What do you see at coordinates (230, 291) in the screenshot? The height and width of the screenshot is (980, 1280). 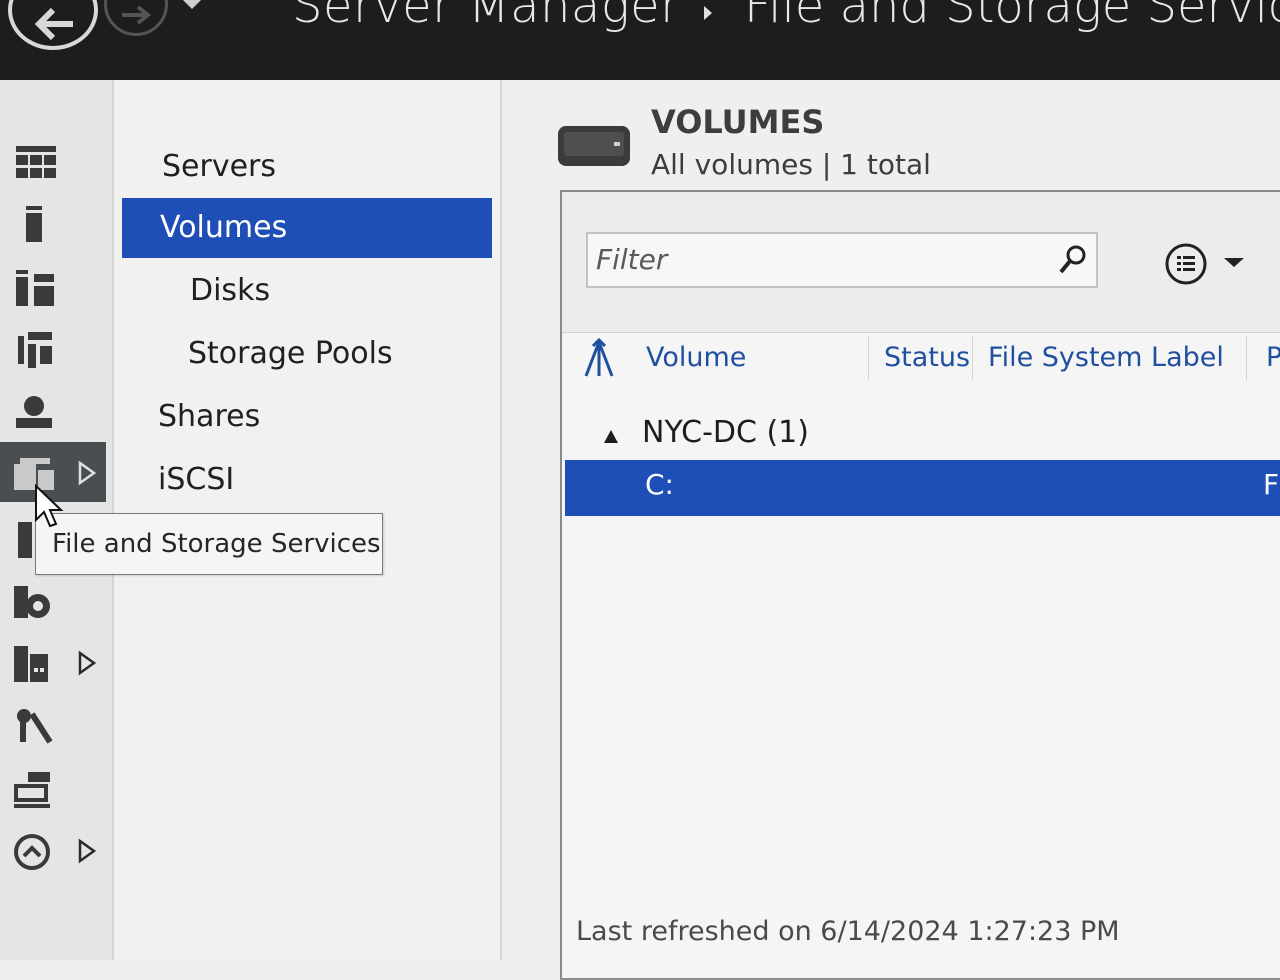 I see `subnav-item-disks: Disks` at bounding box center [230, 291].